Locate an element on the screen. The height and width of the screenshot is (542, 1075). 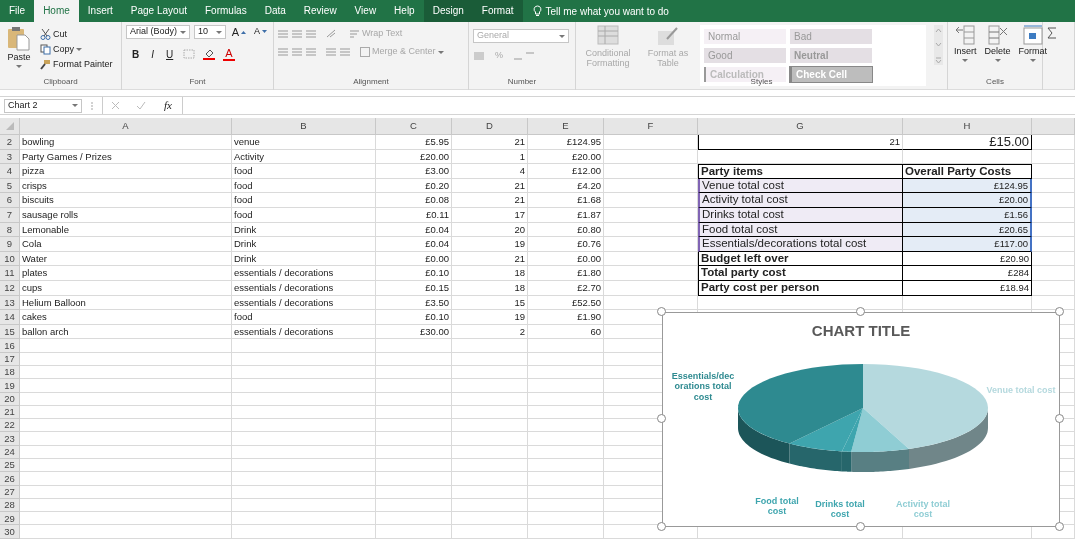
row-header: 19 is located at coordinates (10, 386).